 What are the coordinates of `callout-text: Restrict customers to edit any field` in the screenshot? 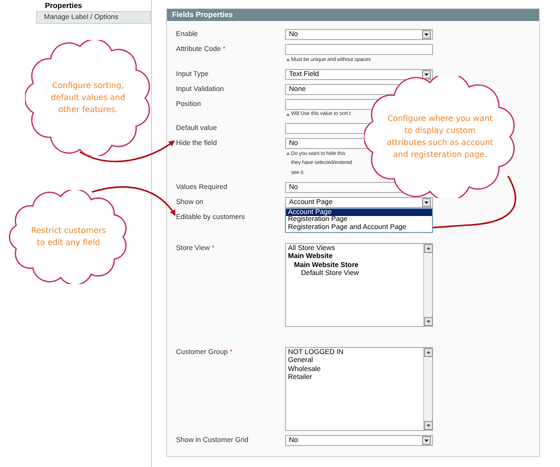 It's located at (68, 237).